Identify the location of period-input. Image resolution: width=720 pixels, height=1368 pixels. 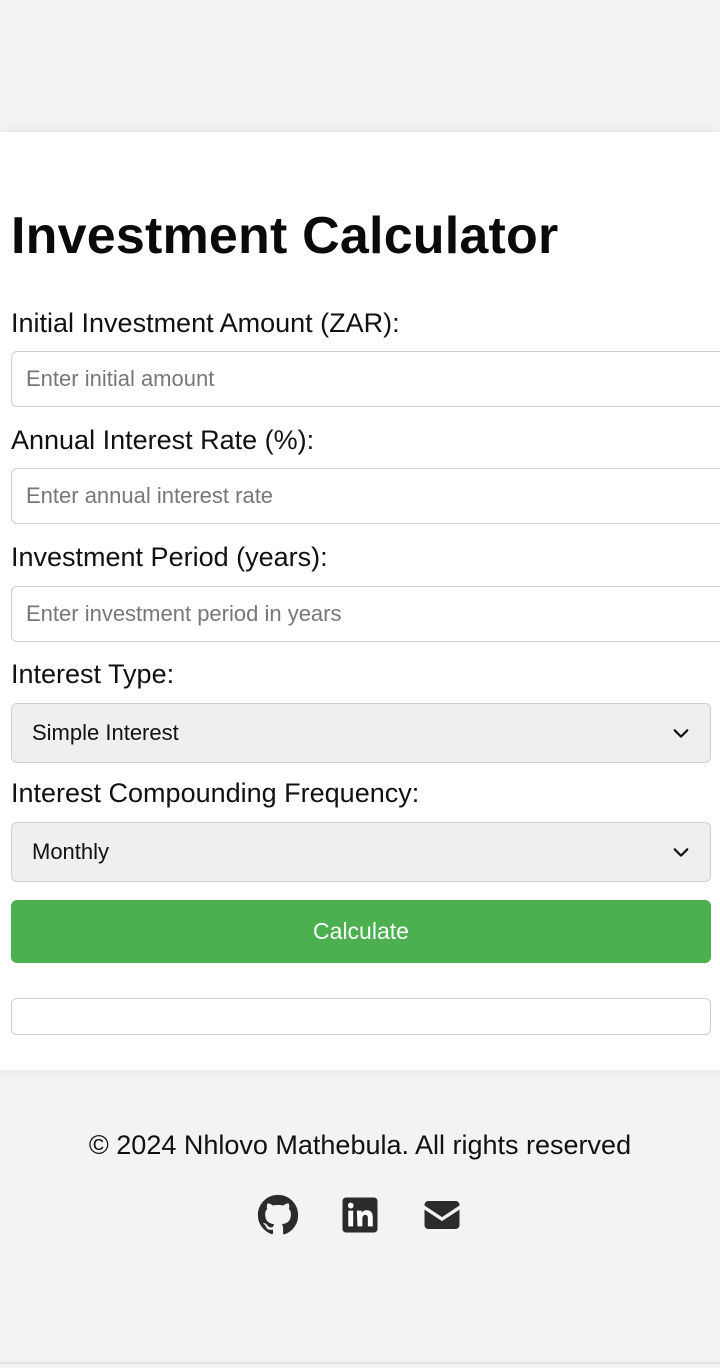
(365, 614).